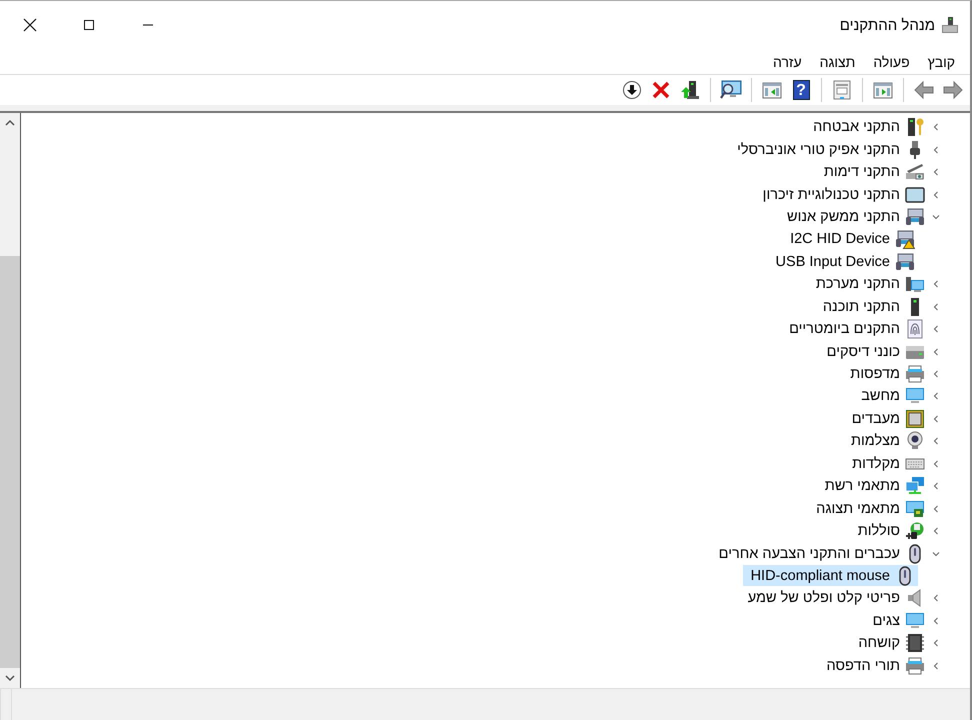  Describe the element at coordinates (731, 90) in the screenshot. I see `monitor-search-icon` at that location.